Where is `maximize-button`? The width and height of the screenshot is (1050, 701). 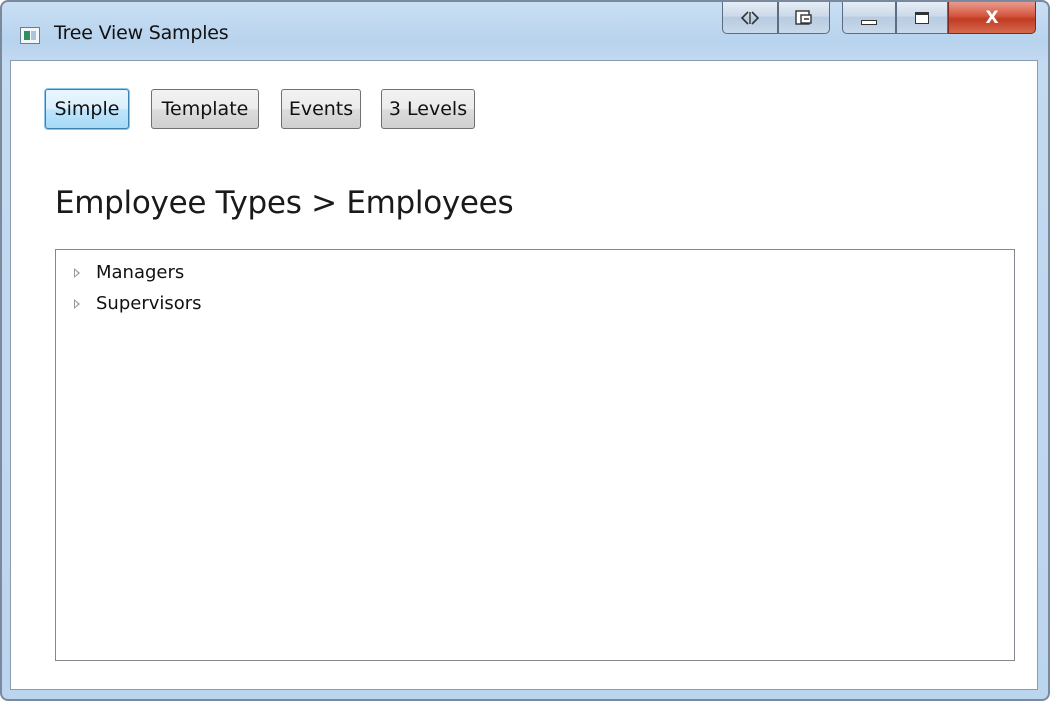 maximize-button is located at coordinates (922, 18).